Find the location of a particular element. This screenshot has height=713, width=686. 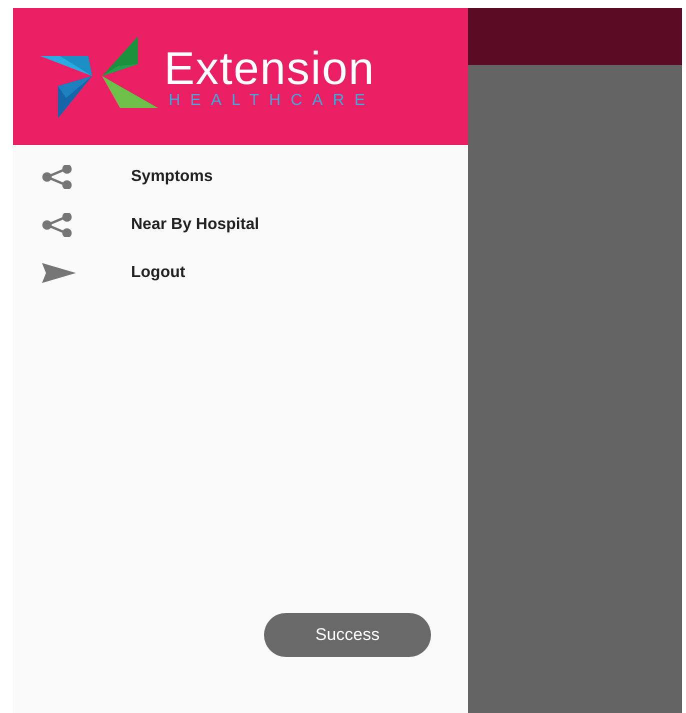

send-icon is located at coordinates (59, 273).